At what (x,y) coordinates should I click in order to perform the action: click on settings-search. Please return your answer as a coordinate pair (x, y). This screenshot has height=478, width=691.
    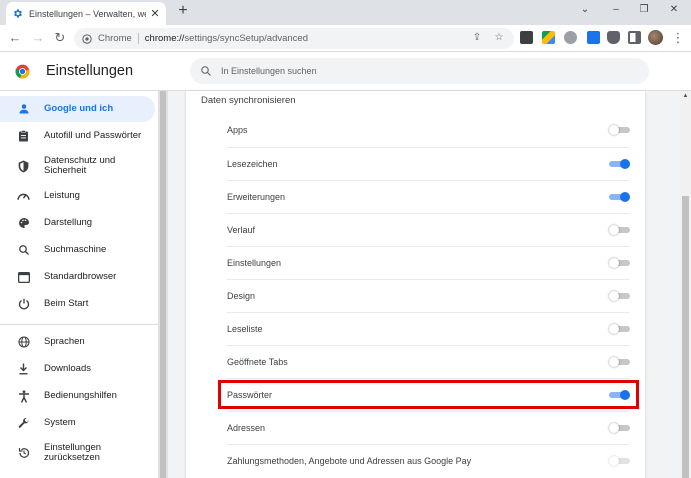
    Looking at the image, I should click on (419, 71).